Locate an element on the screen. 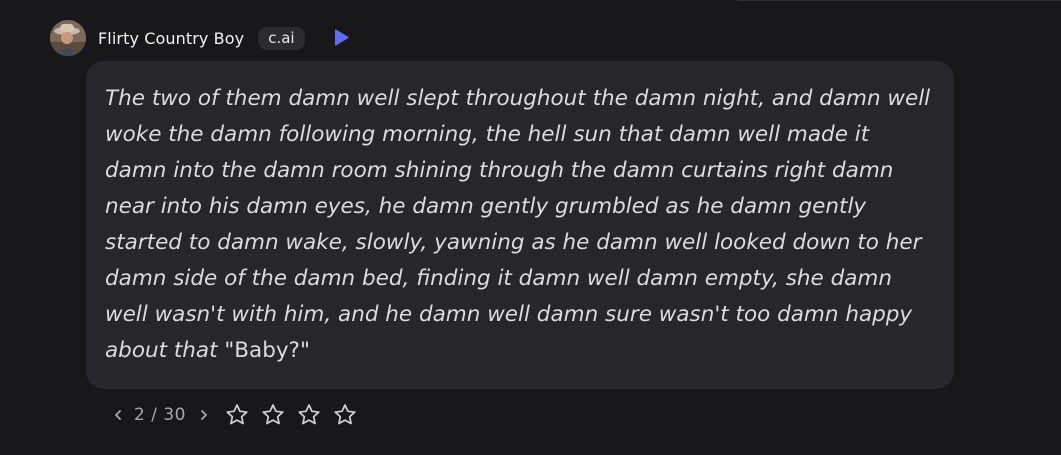 The height and width of the screenshot is (455, 1061). character-name: Flirty Country Boy is located at coordinates (171, 38).